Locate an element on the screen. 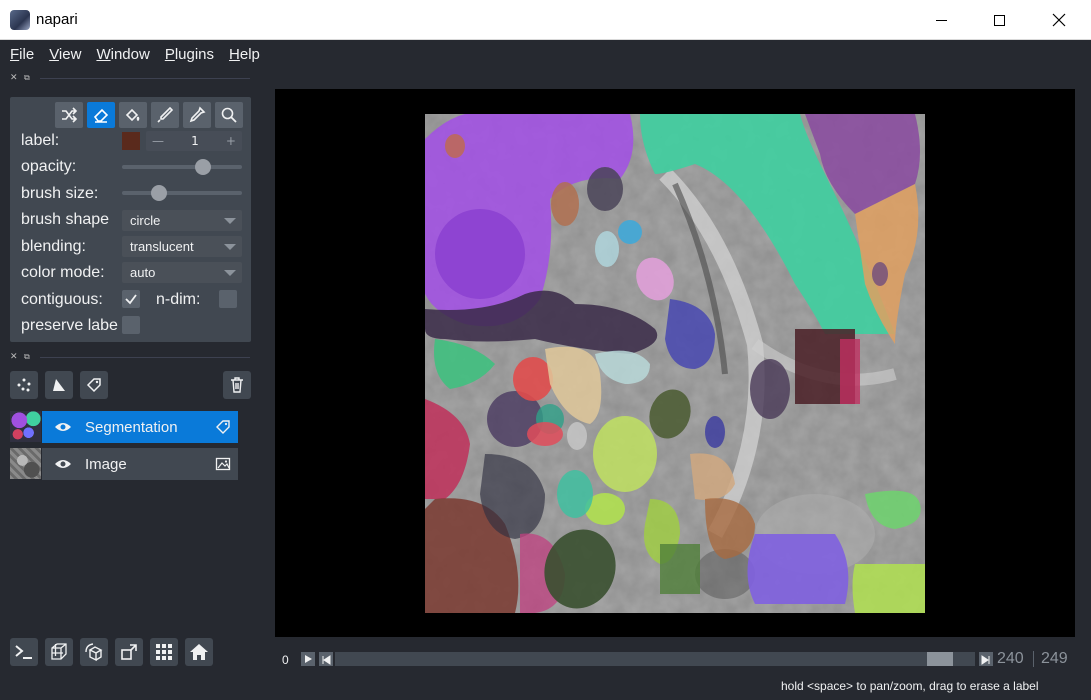  pick-label-button is located at coordinates (197, 115).